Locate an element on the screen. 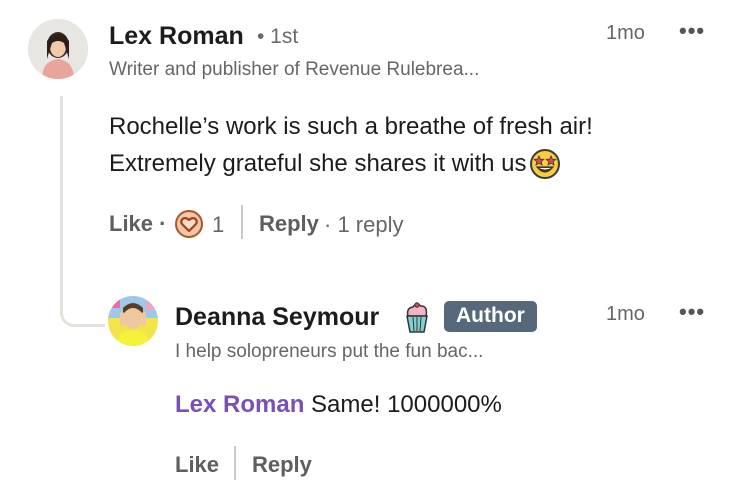 Image resolution: width=751 pixels, height=504 pixels. reply-text: Lex Roman Same! 1000000% is located at coordinates (338, 404).